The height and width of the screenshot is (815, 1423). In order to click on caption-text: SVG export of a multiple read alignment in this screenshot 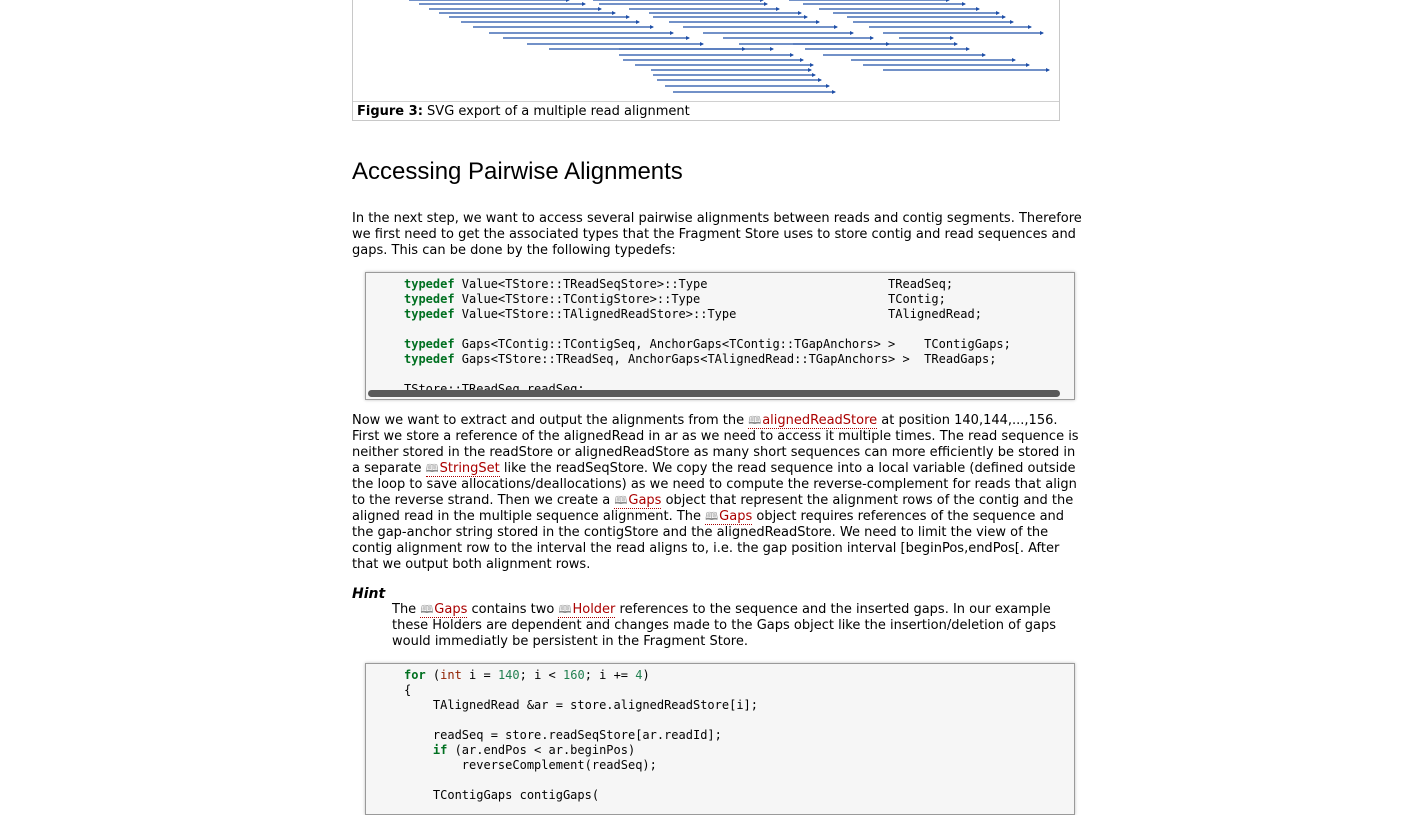, I will do `click(558, 111)`.